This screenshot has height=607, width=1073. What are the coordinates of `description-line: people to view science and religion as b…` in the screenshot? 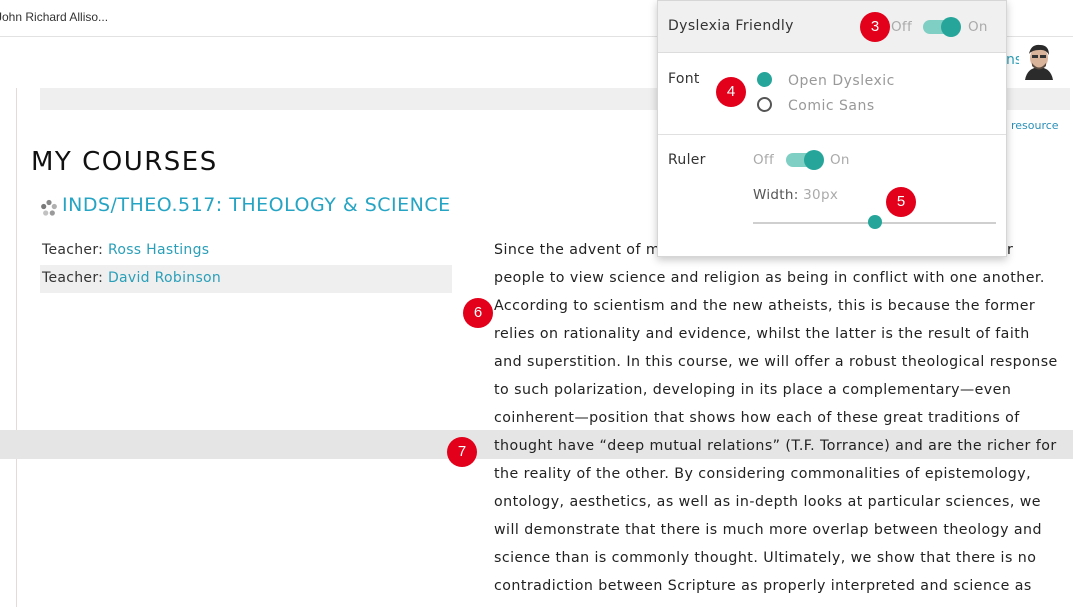 It's located at (769, 278).